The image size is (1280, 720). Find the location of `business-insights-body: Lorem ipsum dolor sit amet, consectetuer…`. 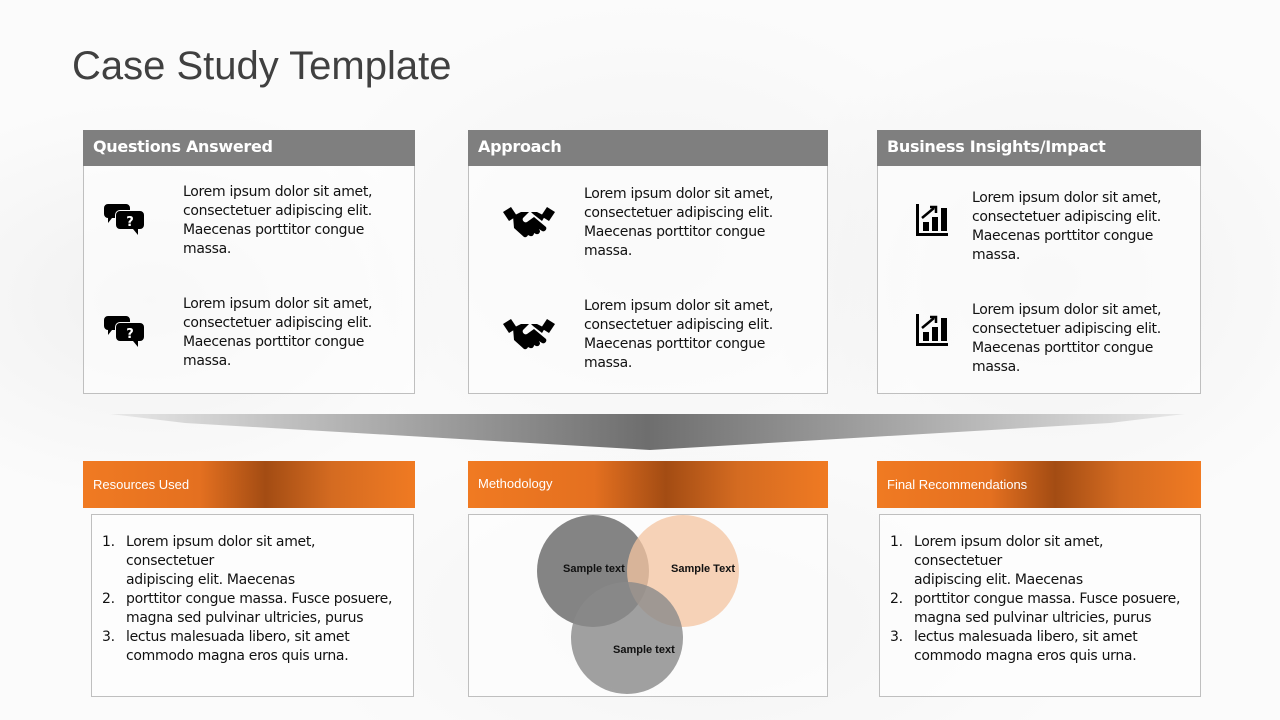

business-insights-body: Lorem ipsum dolor sit amet, consectetuer… is located at coordinates (1039, 280).